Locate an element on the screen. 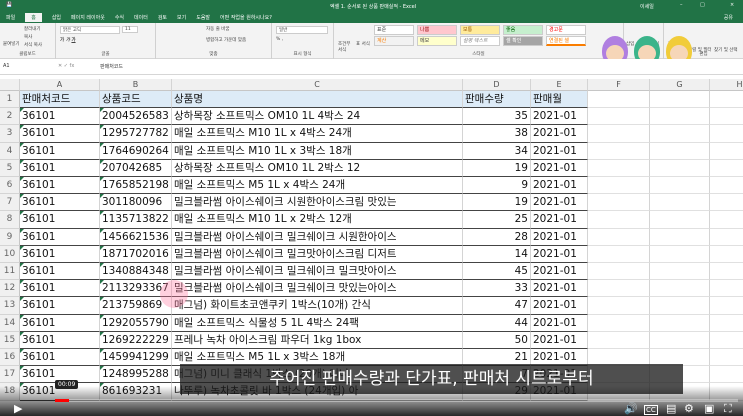 This screenshot has height=416, width=743. table-cell: 밀크블라썸 아이스쉐이크 밀크맛아이스크림 디저트 is located at coordinates (317, 254).